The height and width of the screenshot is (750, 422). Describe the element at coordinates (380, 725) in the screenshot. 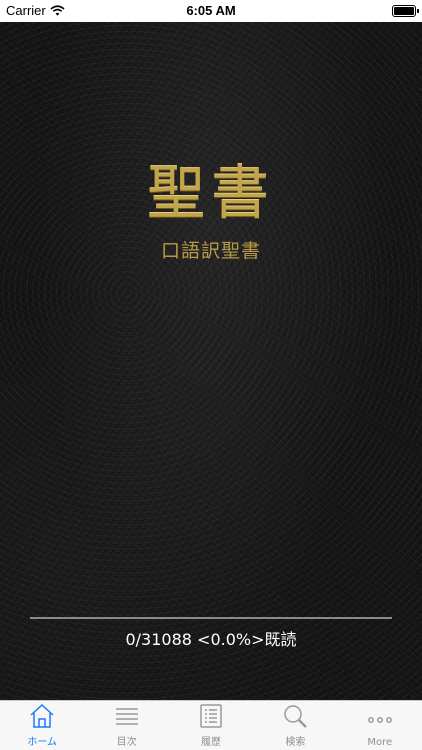

I see `tab-more: More` at that location.